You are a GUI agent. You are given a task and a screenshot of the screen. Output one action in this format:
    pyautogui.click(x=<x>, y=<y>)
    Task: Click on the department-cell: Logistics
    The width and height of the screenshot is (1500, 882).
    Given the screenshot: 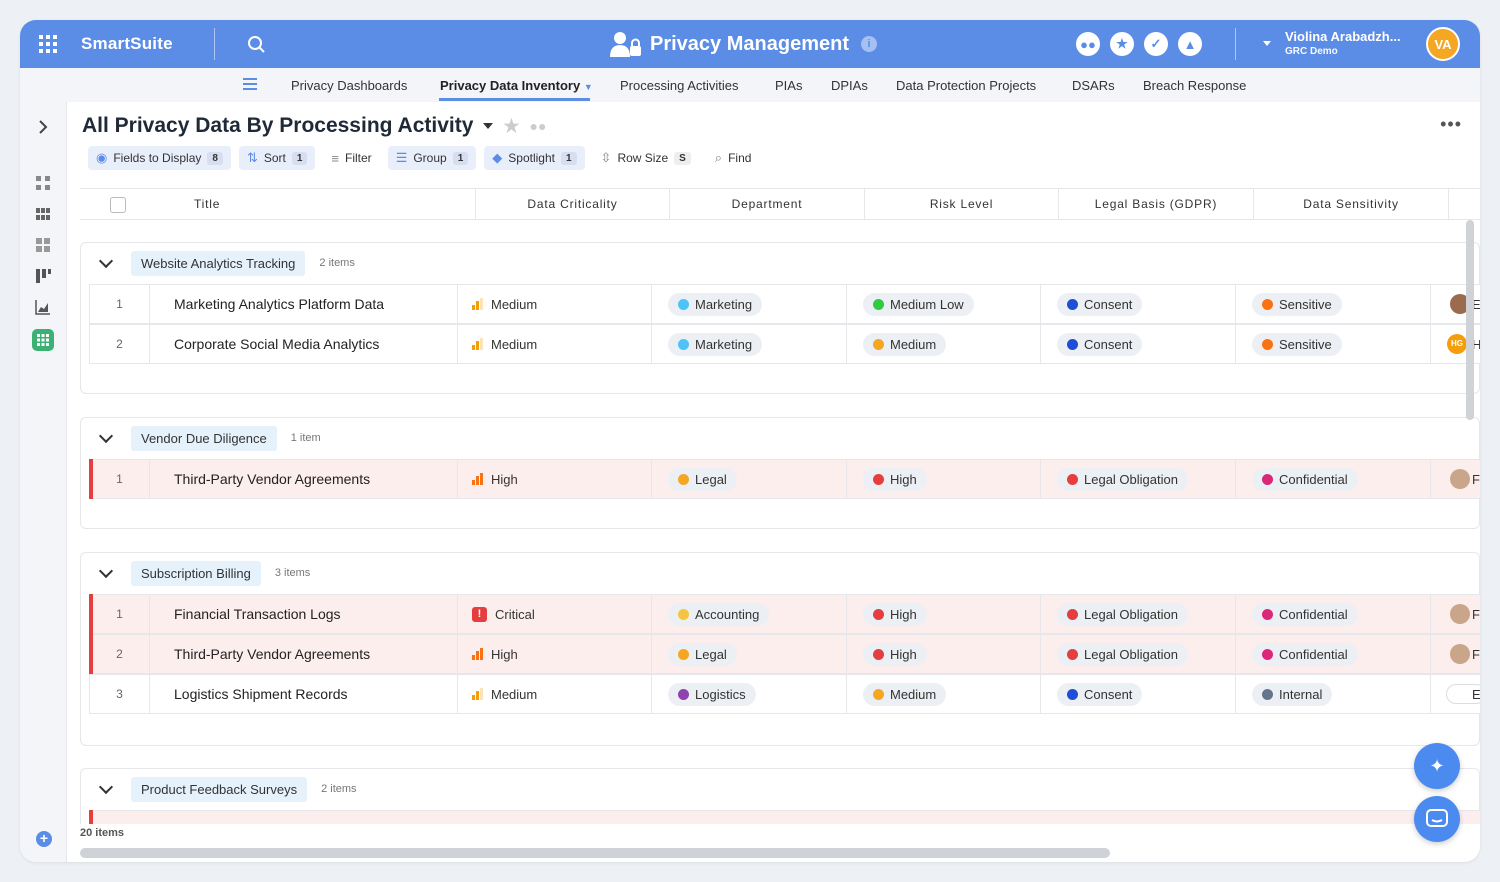 What is the action you would take?
    pyautogui.click(x=749, y=694)
    